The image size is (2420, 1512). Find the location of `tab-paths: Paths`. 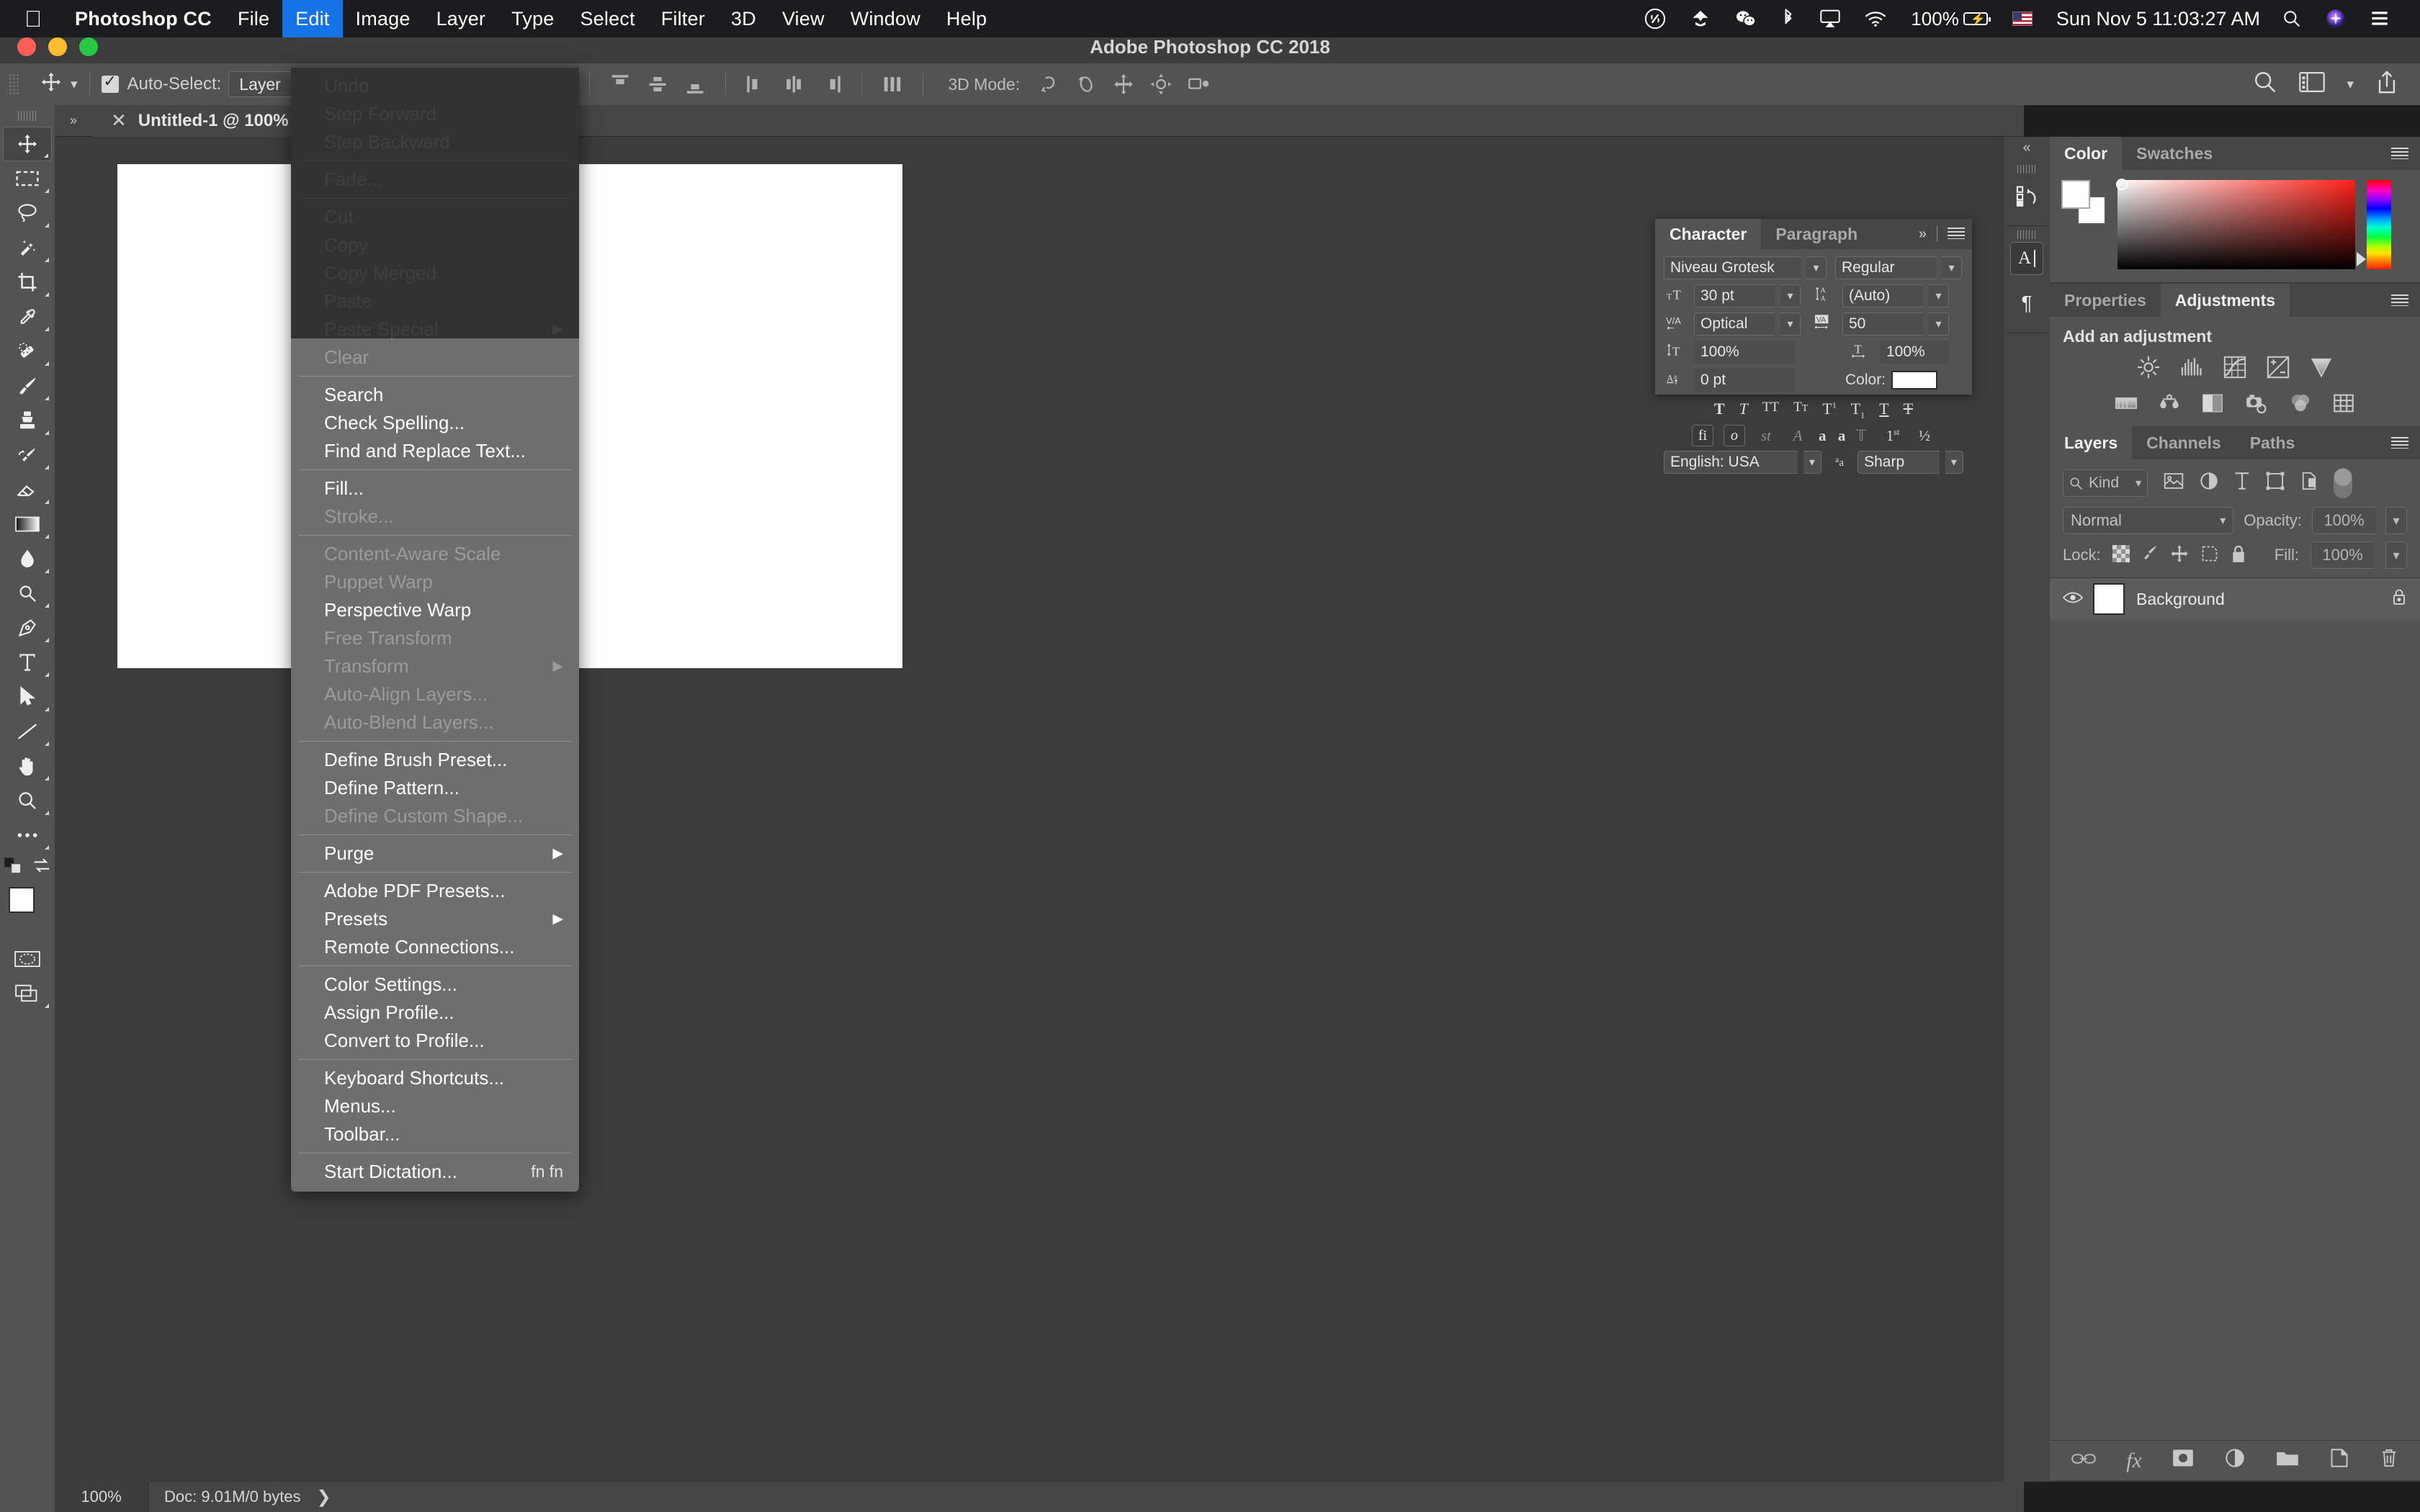

tab-paths: Paths is located at coordinates (2273, 442).